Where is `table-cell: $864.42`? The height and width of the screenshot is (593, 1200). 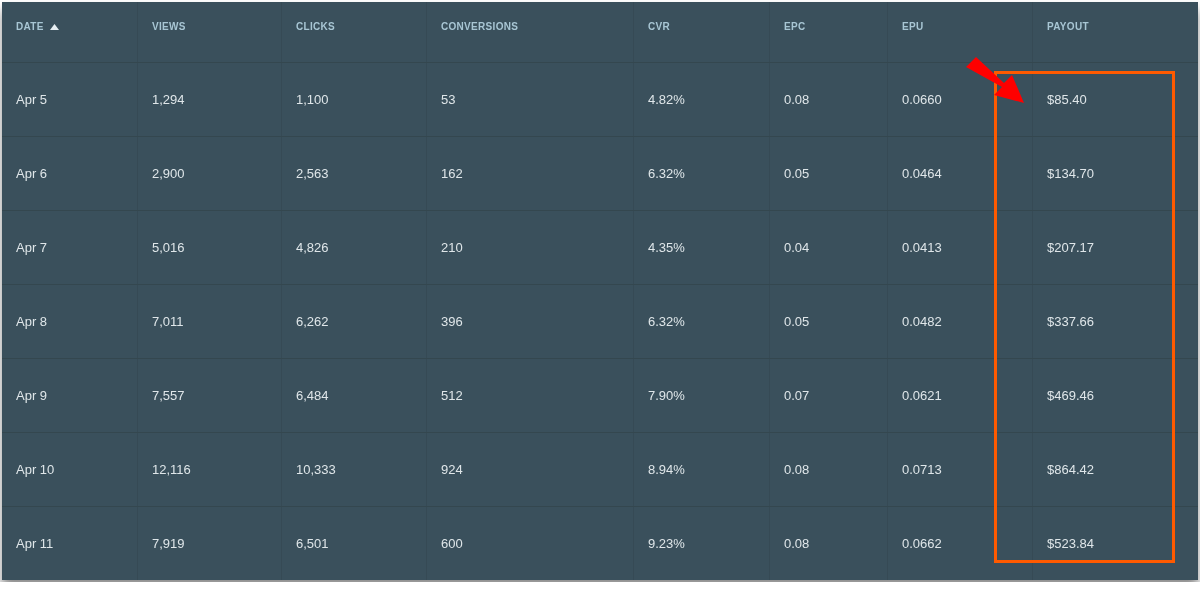 table-cell: $864.42 is located at coordinates (1070, 469).